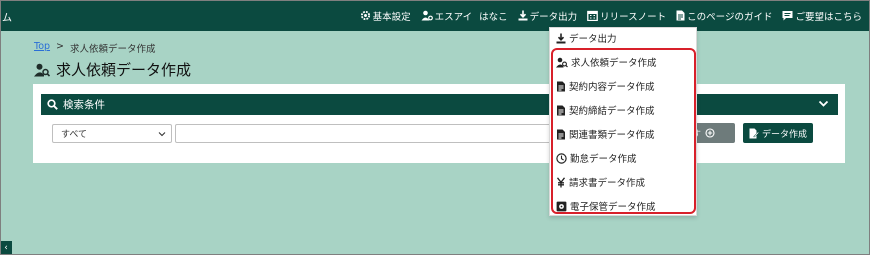 The height and width of the screenshot is (255, 870). I want to click on menu-item-label: 関連書類データ作成, so click(612, 135).